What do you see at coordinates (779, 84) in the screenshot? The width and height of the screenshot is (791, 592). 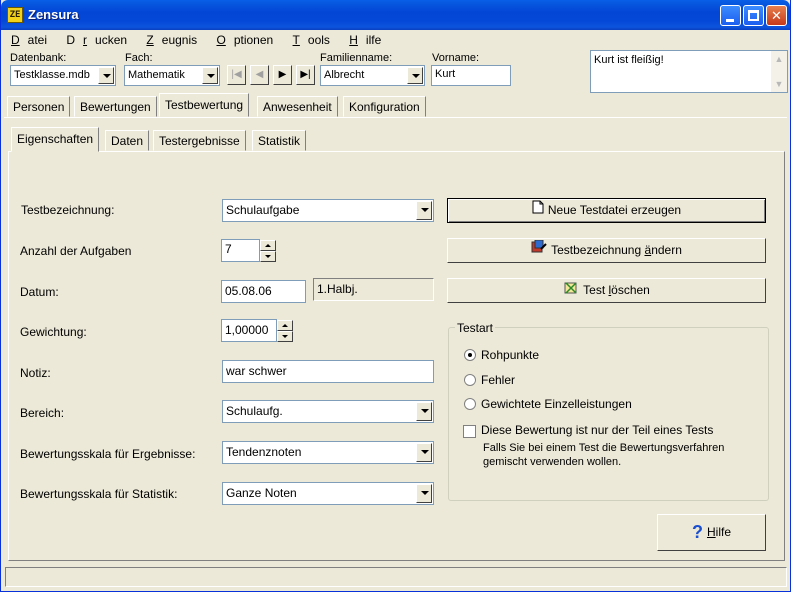 I see `scroll-down-icon: ▼` at bounding box center [779, 84].